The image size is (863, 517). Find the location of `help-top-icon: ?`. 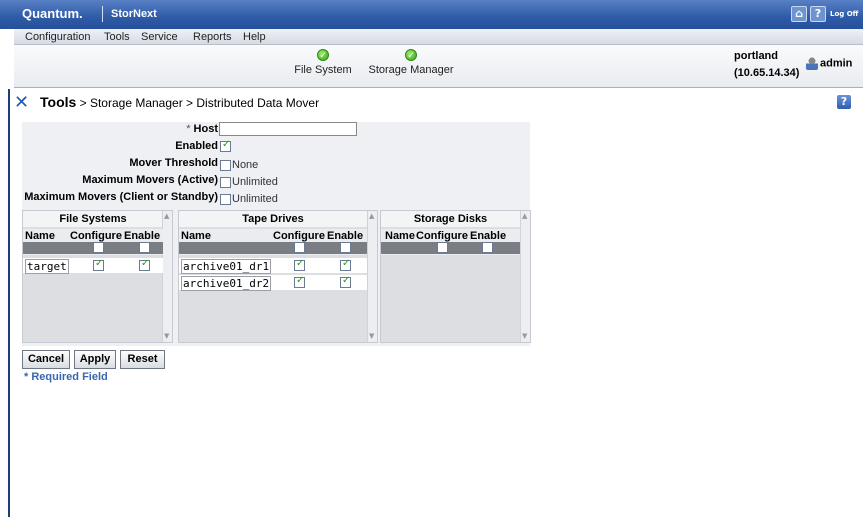

help-top-icon: ? is located at coordinates (818, 14).